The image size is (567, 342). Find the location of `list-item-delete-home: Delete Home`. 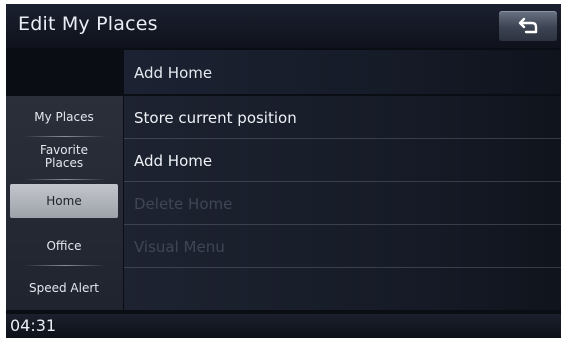

list-item-delete-home: Delete Home is located at coordinates (342, 203).